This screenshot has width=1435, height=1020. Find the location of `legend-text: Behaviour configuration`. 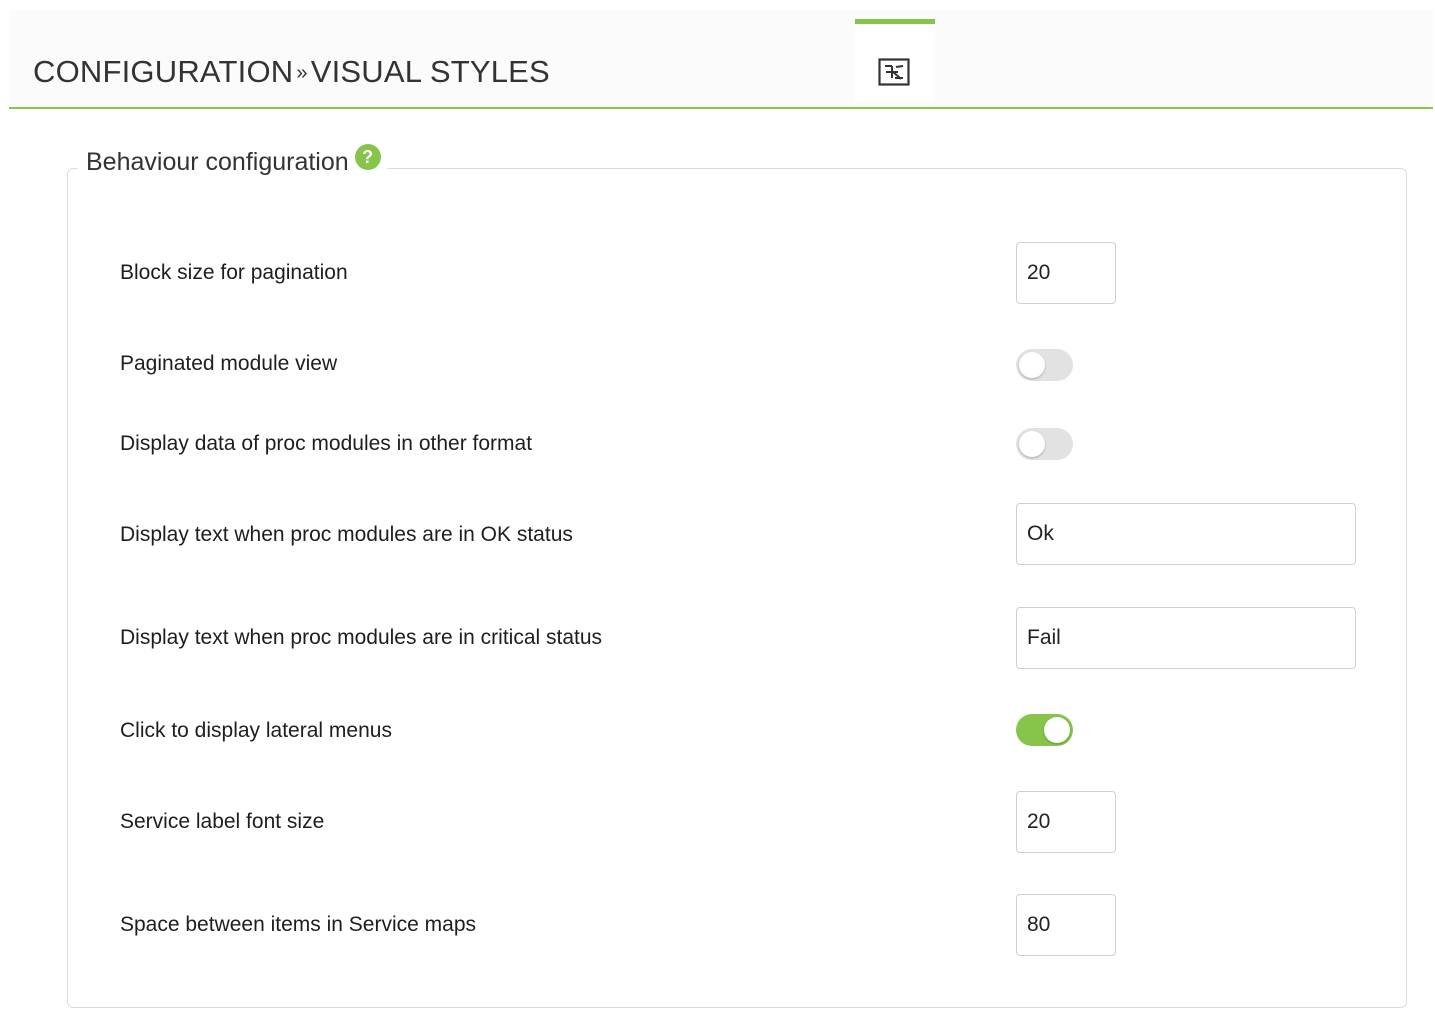

legend-text: Behaviour configuration is located at coordinates (217, 162).